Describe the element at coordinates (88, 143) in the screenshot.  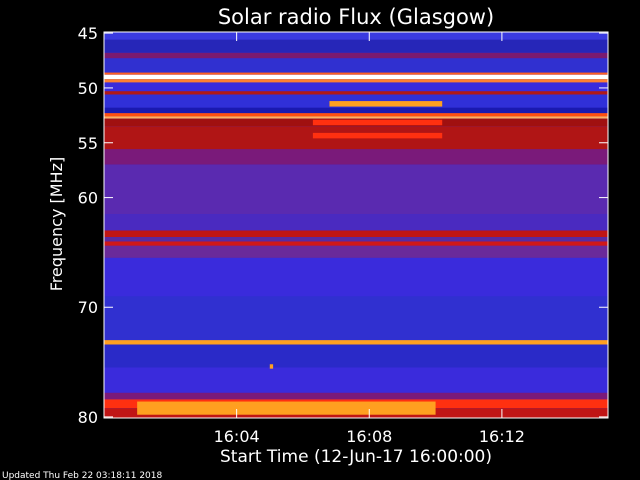
I see `y-tick-label-2: 55` at that location.